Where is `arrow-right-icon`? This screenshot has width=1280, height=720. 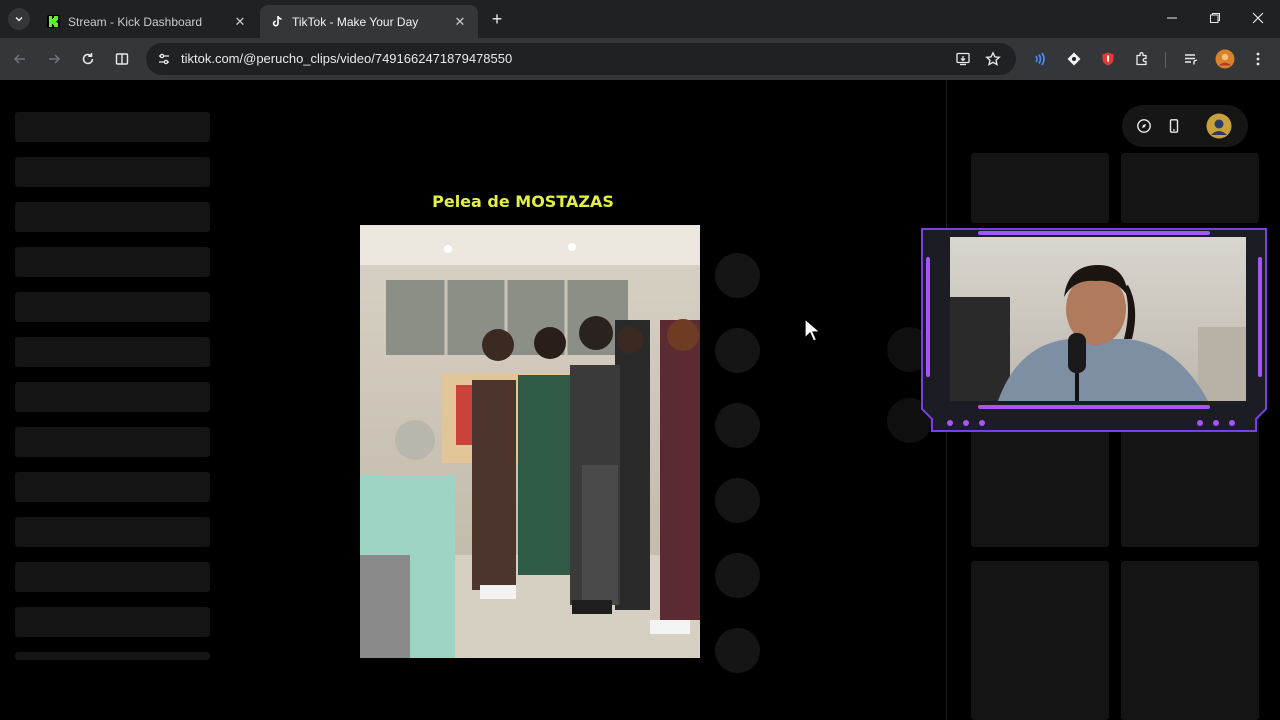
arrow-right-icon is located at coordinates (55, 59).